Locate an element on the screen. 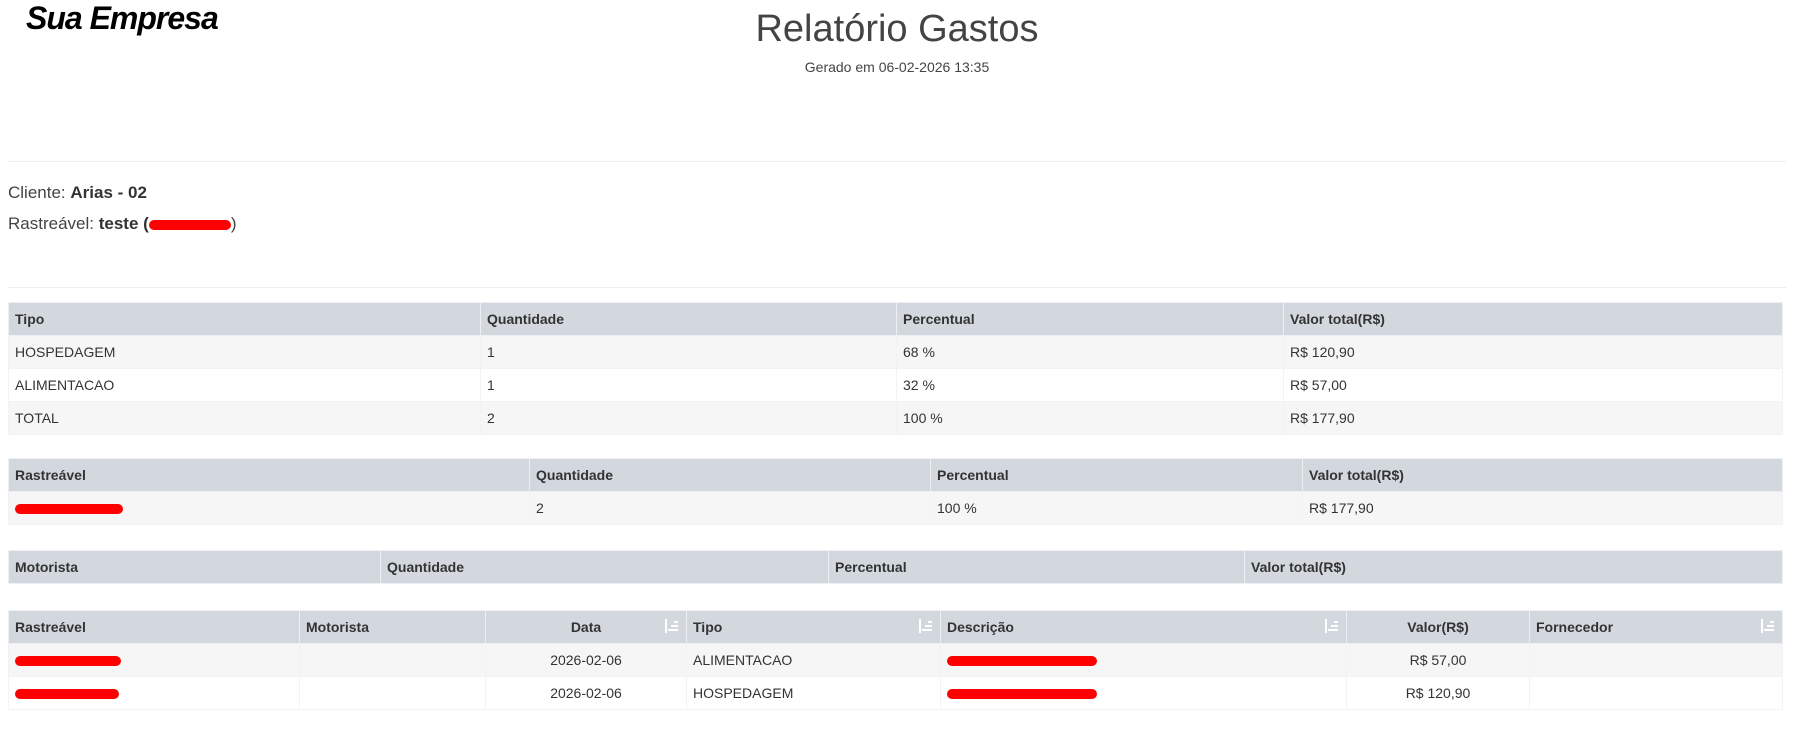 The width and height of the screenshot is (1794, 746). client-value: Arias - 02 is located at coordinates (108, 192).